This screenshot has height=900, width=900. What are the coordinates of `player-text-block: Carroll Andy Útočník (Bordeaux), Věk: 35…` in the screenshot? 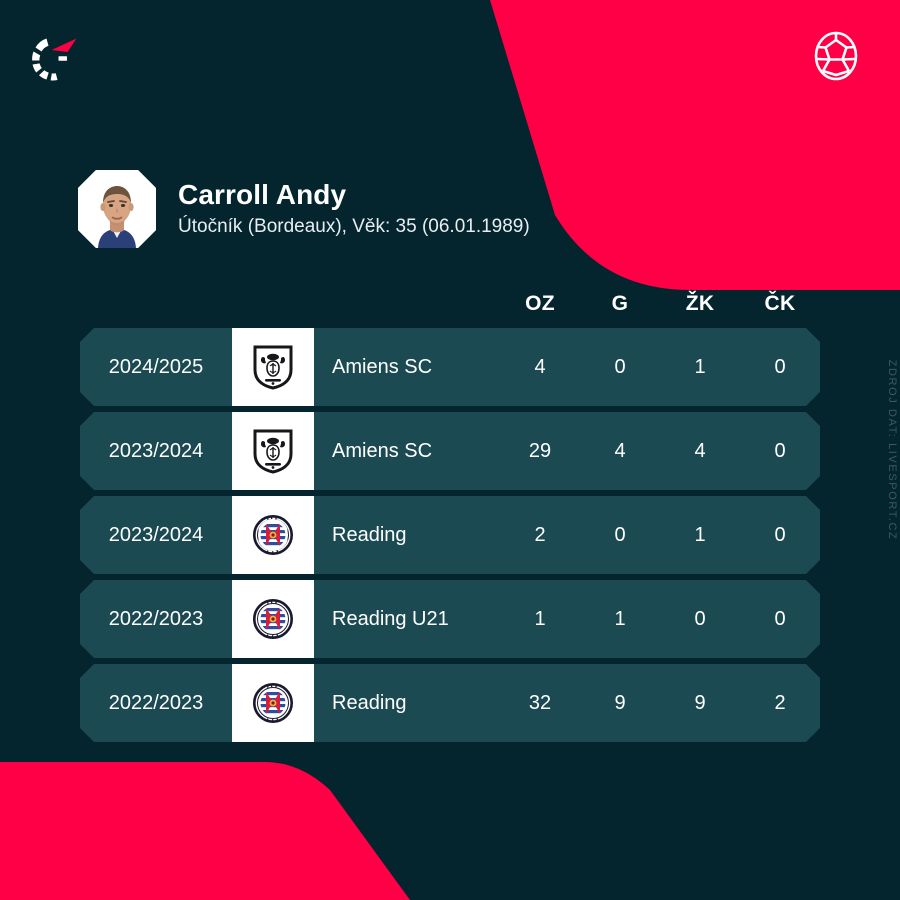 It's located at (354, 208).